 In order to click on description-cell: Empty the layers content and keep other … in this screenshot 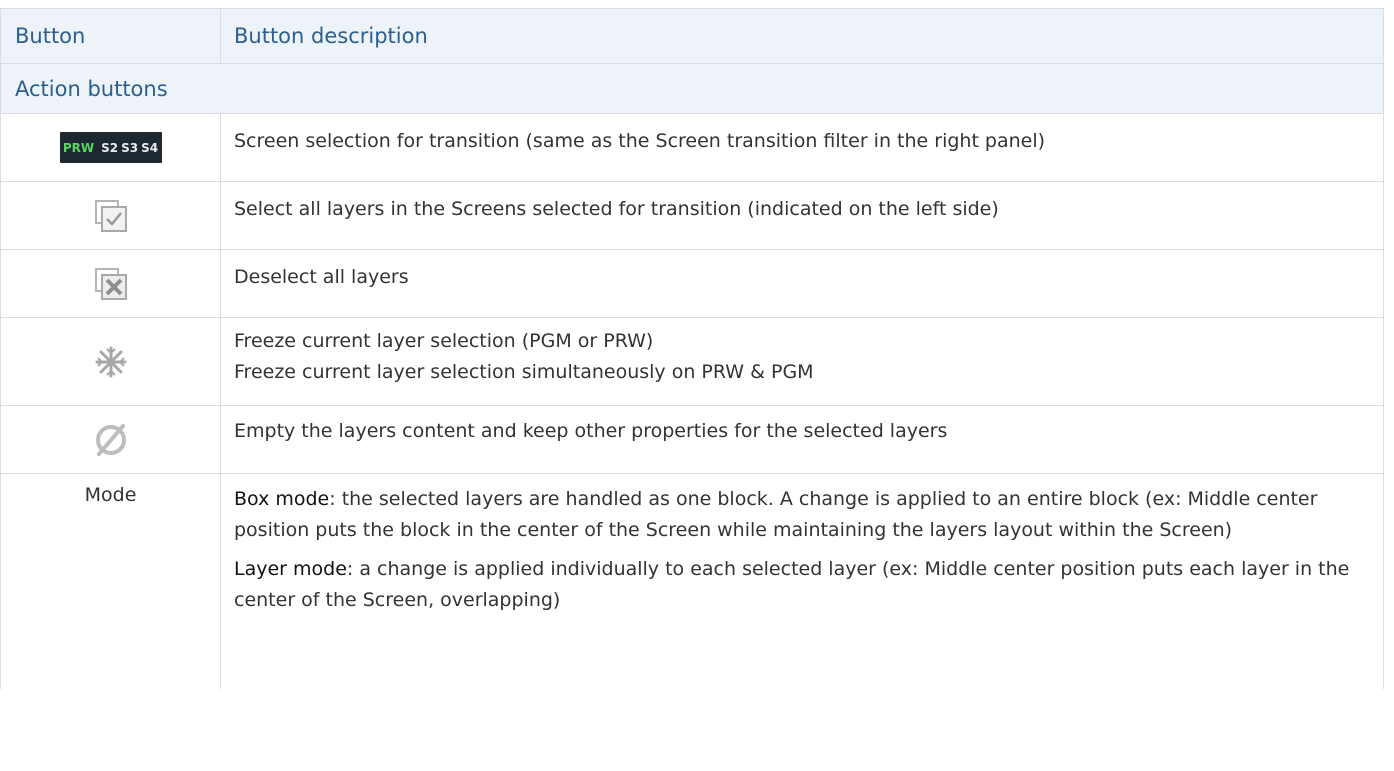, I will do `click(802, 439)`.